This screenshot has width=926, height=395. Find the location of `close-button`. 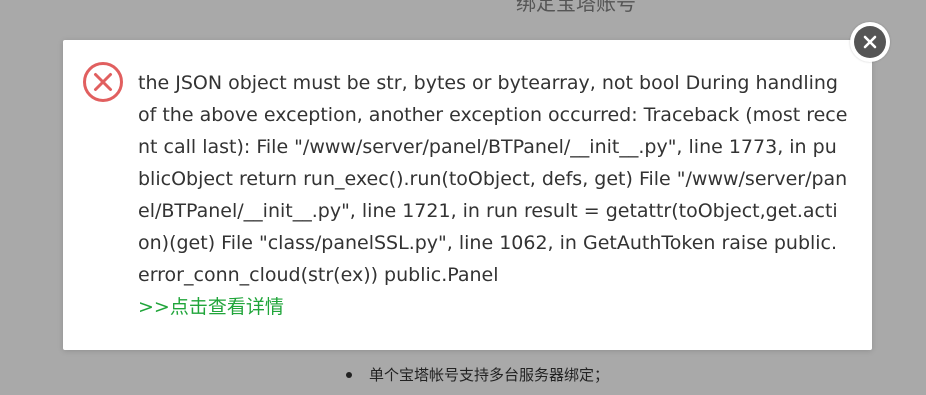

close-button is located at coordinates (870, 42).